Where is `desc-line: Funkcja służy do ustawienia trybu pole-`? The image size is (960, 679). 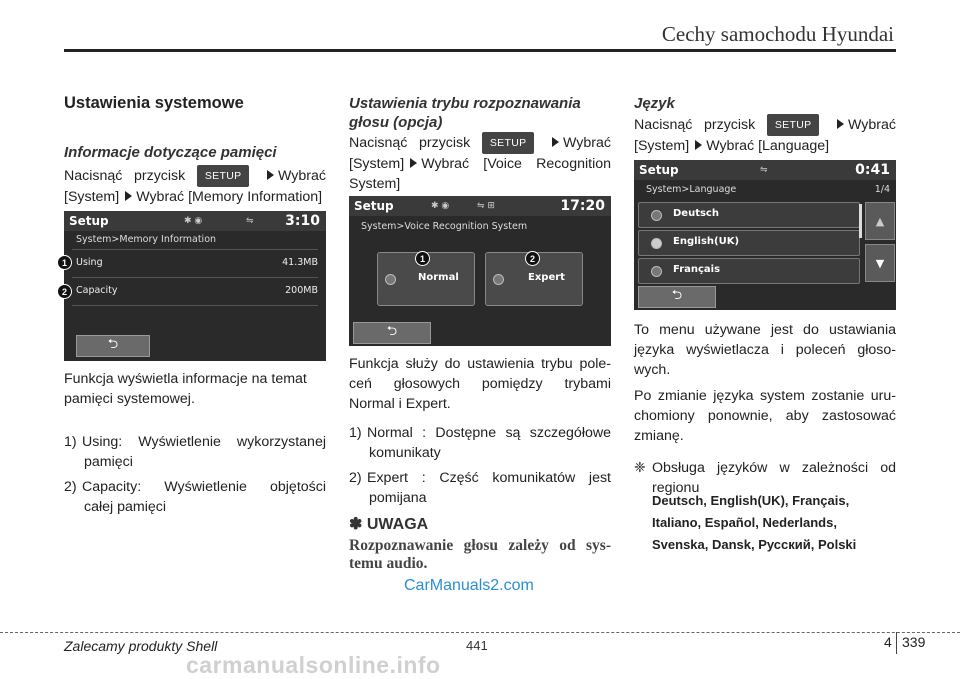
desc-line: Funkcja służy do ustawienia trybu pole- is located at coordinates (480, 364).